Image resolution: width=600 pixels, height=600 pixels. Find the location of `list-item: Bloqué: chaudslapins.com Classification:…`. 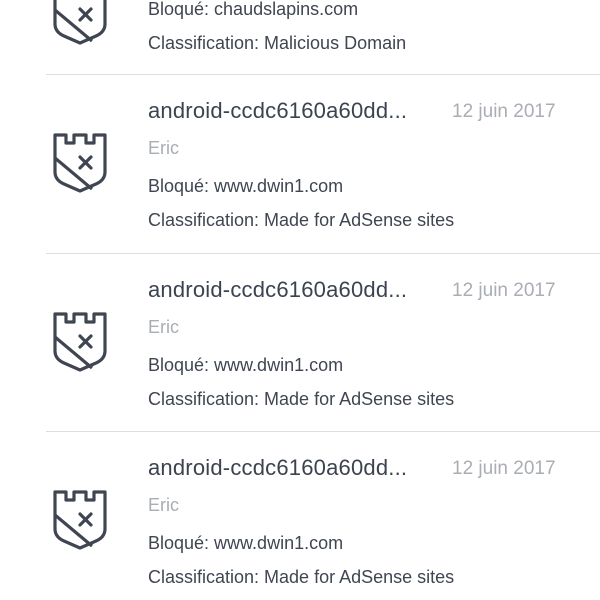

list-item: Bloqué: chaudslapins.com Classification:… is located at coordinates (300, 37).